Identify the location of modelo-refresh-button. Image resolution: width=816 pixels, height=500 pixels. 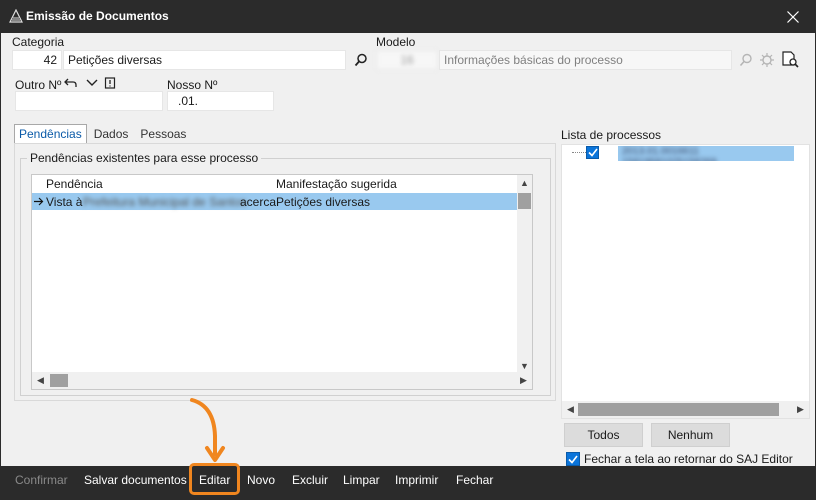
(767, 60).